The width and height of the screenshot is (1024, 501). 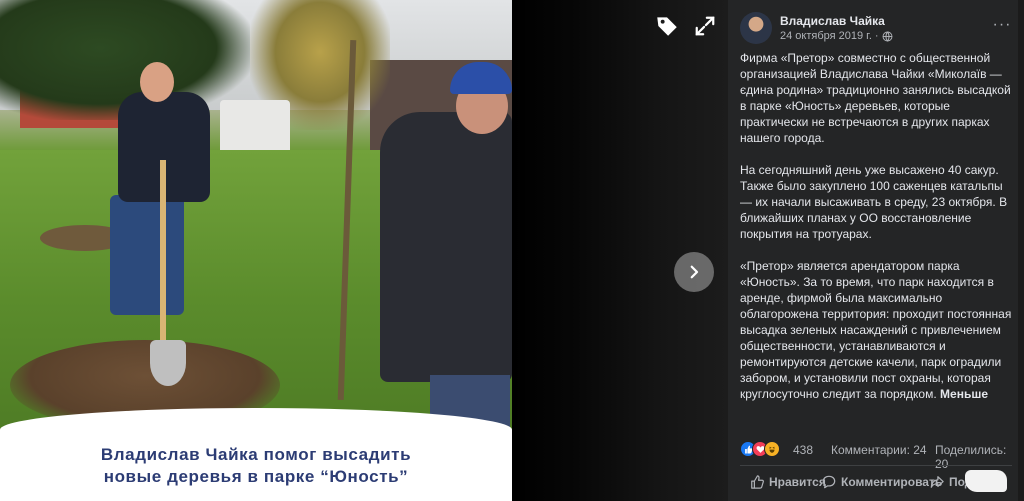 I want to click on tag-icon, so click(x=667, y=26).